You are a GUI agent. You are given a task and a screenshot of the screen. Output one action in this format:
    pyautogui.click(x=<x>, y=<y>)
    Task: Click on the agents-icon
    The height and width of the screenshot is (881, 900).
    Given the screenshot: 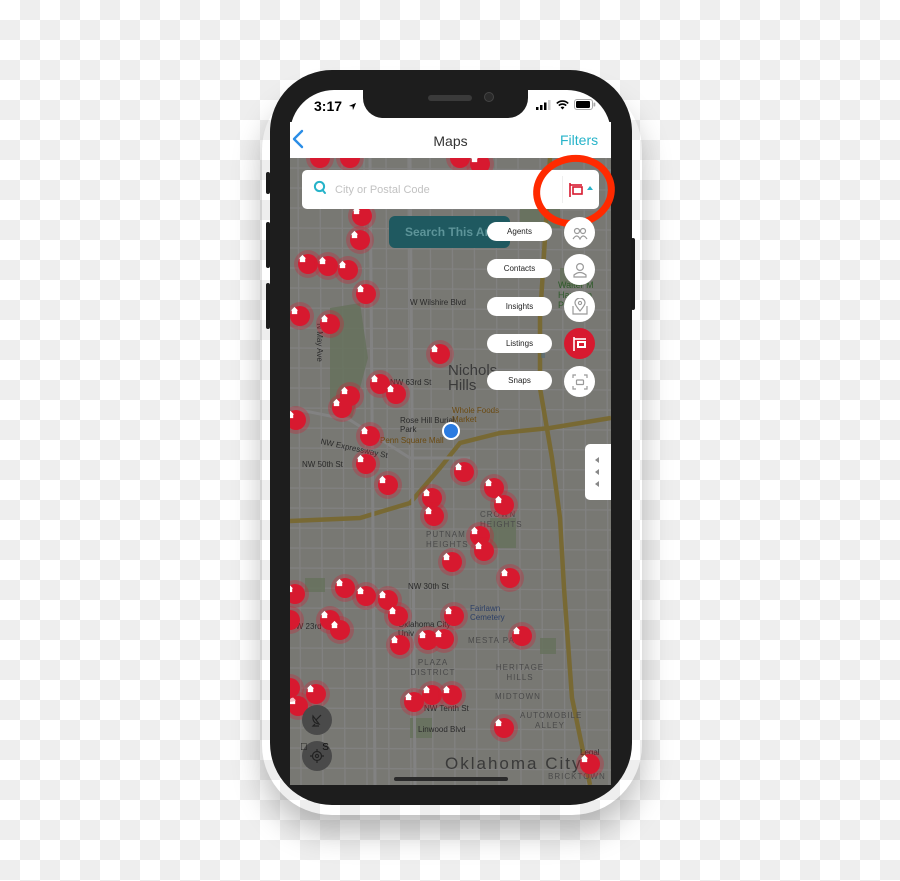 What is the action you would take?
    pyautogui.click(x=579, y=233)
    